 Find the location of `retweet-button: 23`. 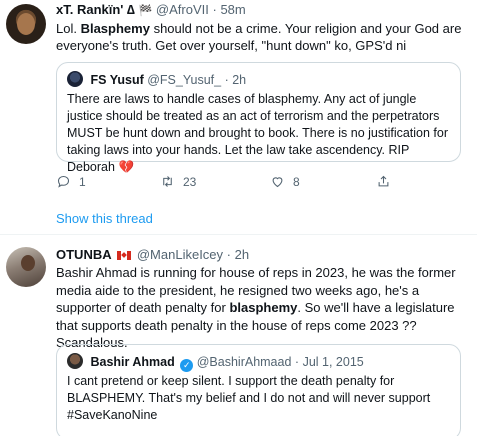

retweet-button: 23 is located at coordinates (178, 181).